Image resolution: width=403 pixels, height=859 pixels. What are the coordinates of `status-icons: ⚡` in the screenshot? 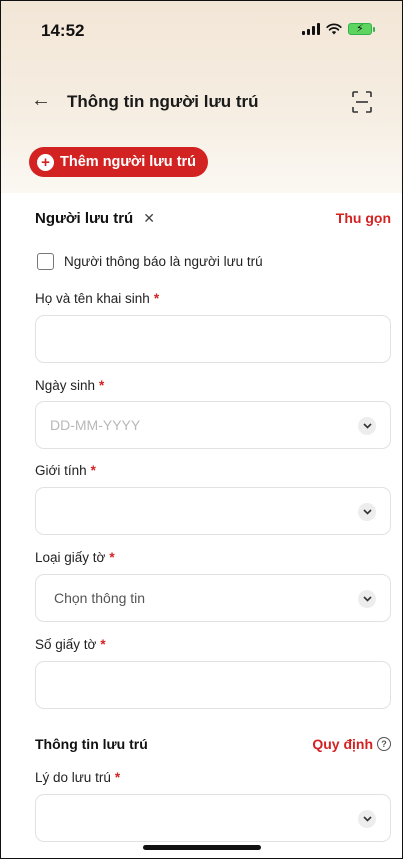 It's located at (338, 29).